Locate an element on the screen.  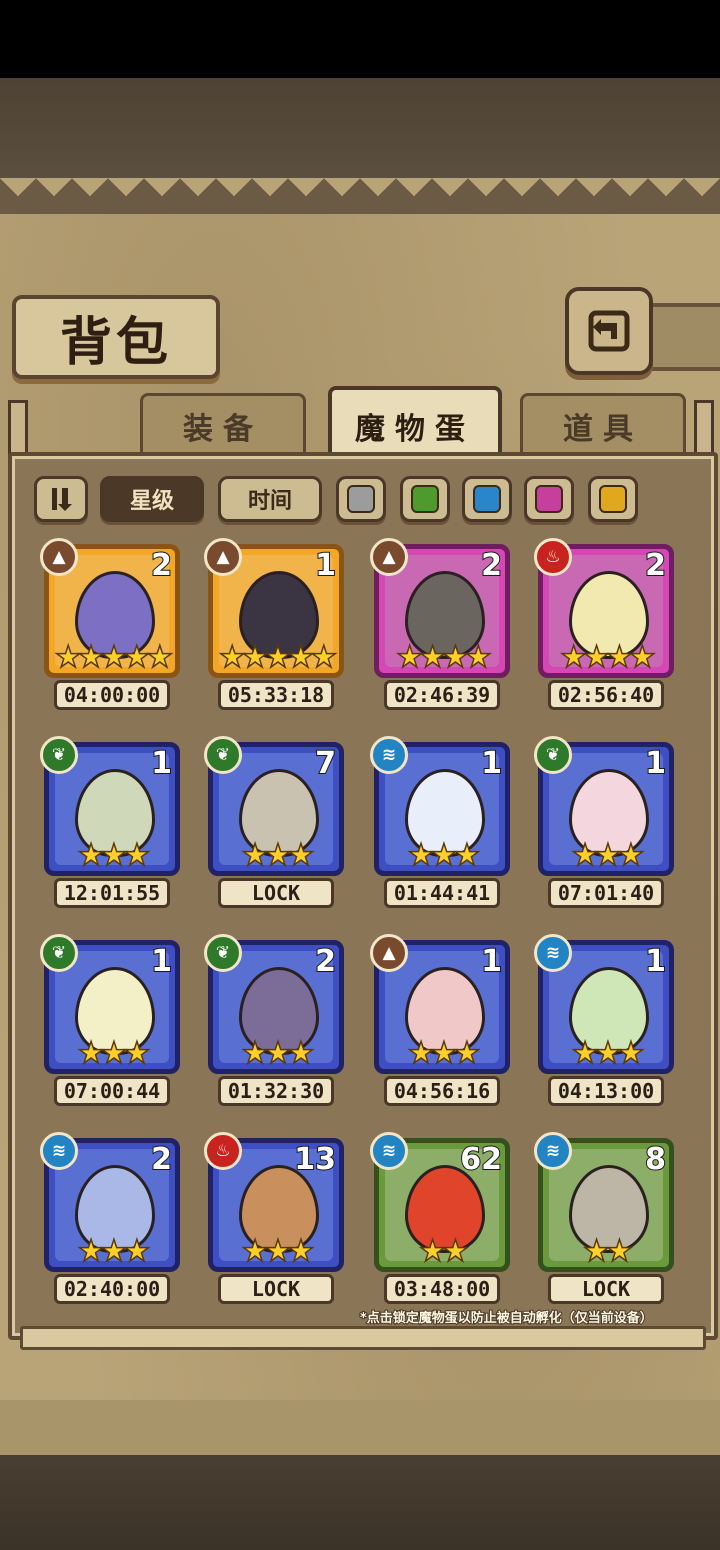
egg-card: ♨ 2 ★★★★ 02:56:40 is located at coordinates (604, 627).